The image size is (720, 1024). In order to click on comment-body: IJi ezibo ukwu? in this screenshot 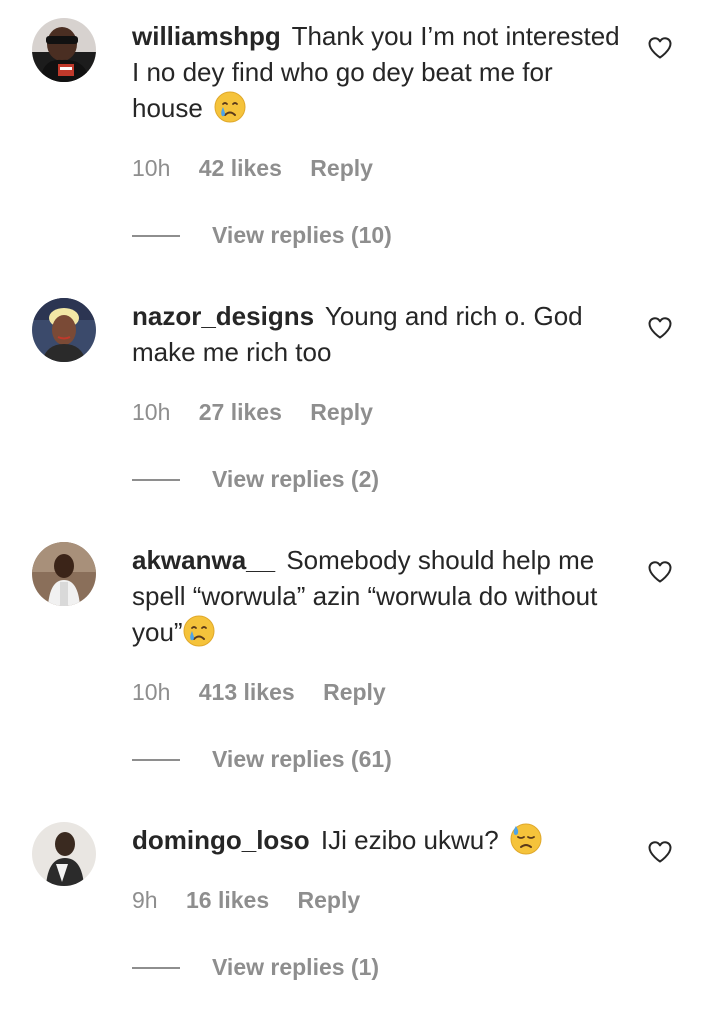, I will do `click(409, 840)`.